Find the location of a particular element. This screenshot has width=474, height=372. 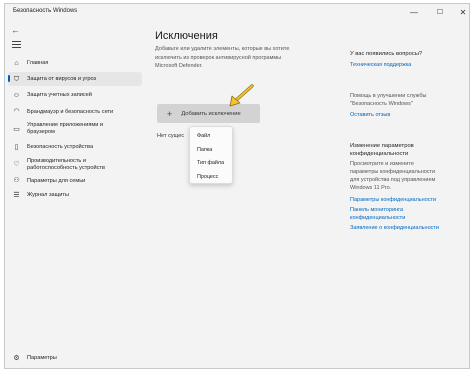

sidebar-item-home: ⌂ Главная is located at coordinates (75, 63).